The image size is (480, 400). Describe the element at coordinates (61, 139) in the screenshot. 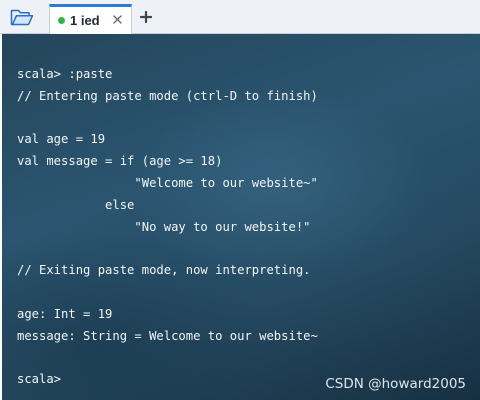

I see `terminal-line: val age = 19` at that location.